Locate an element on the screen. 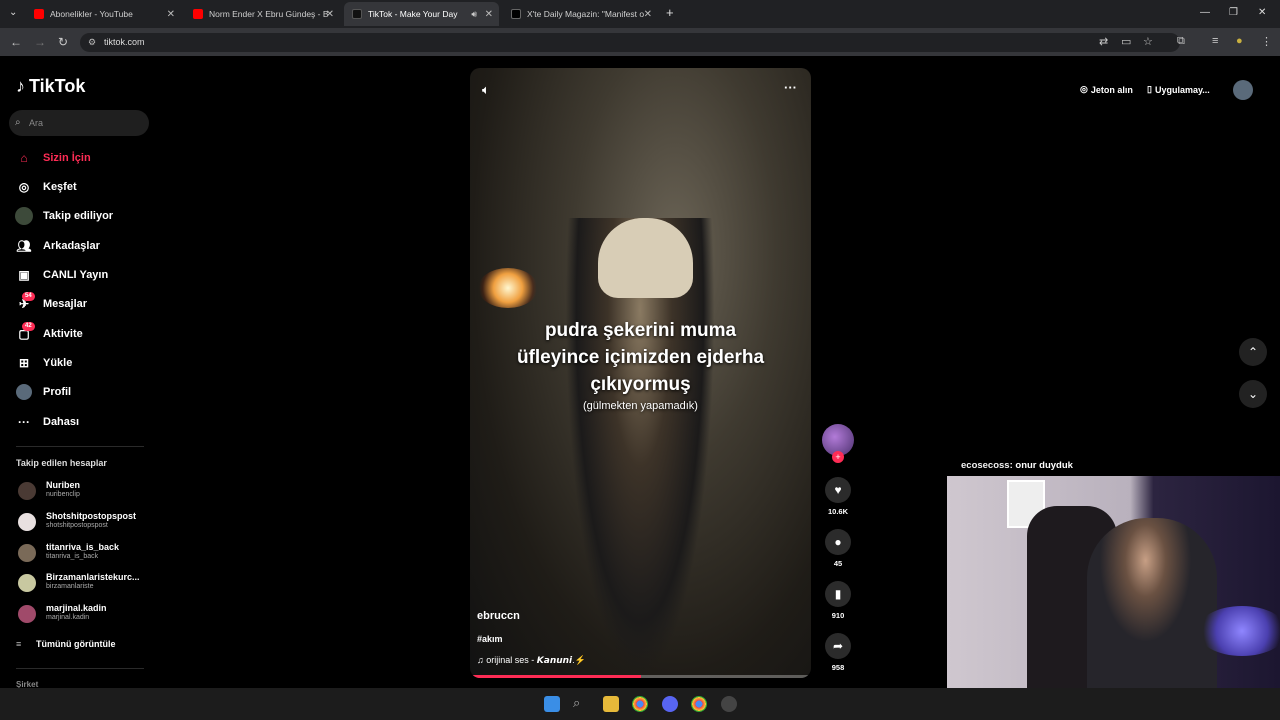 The width and height of the screenshot is (1280, 720). new-tab-button: + is located at coordinates (670, 12).